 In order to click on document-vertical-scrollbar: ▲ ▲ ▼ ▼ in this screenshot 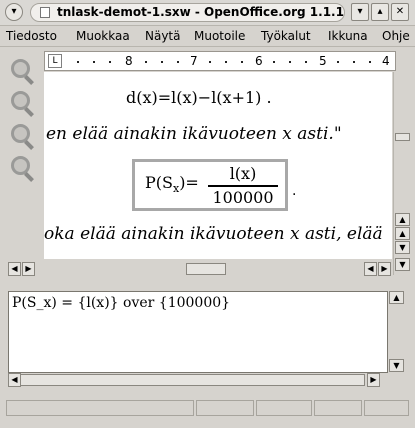, I will do `click(401, 173)`.